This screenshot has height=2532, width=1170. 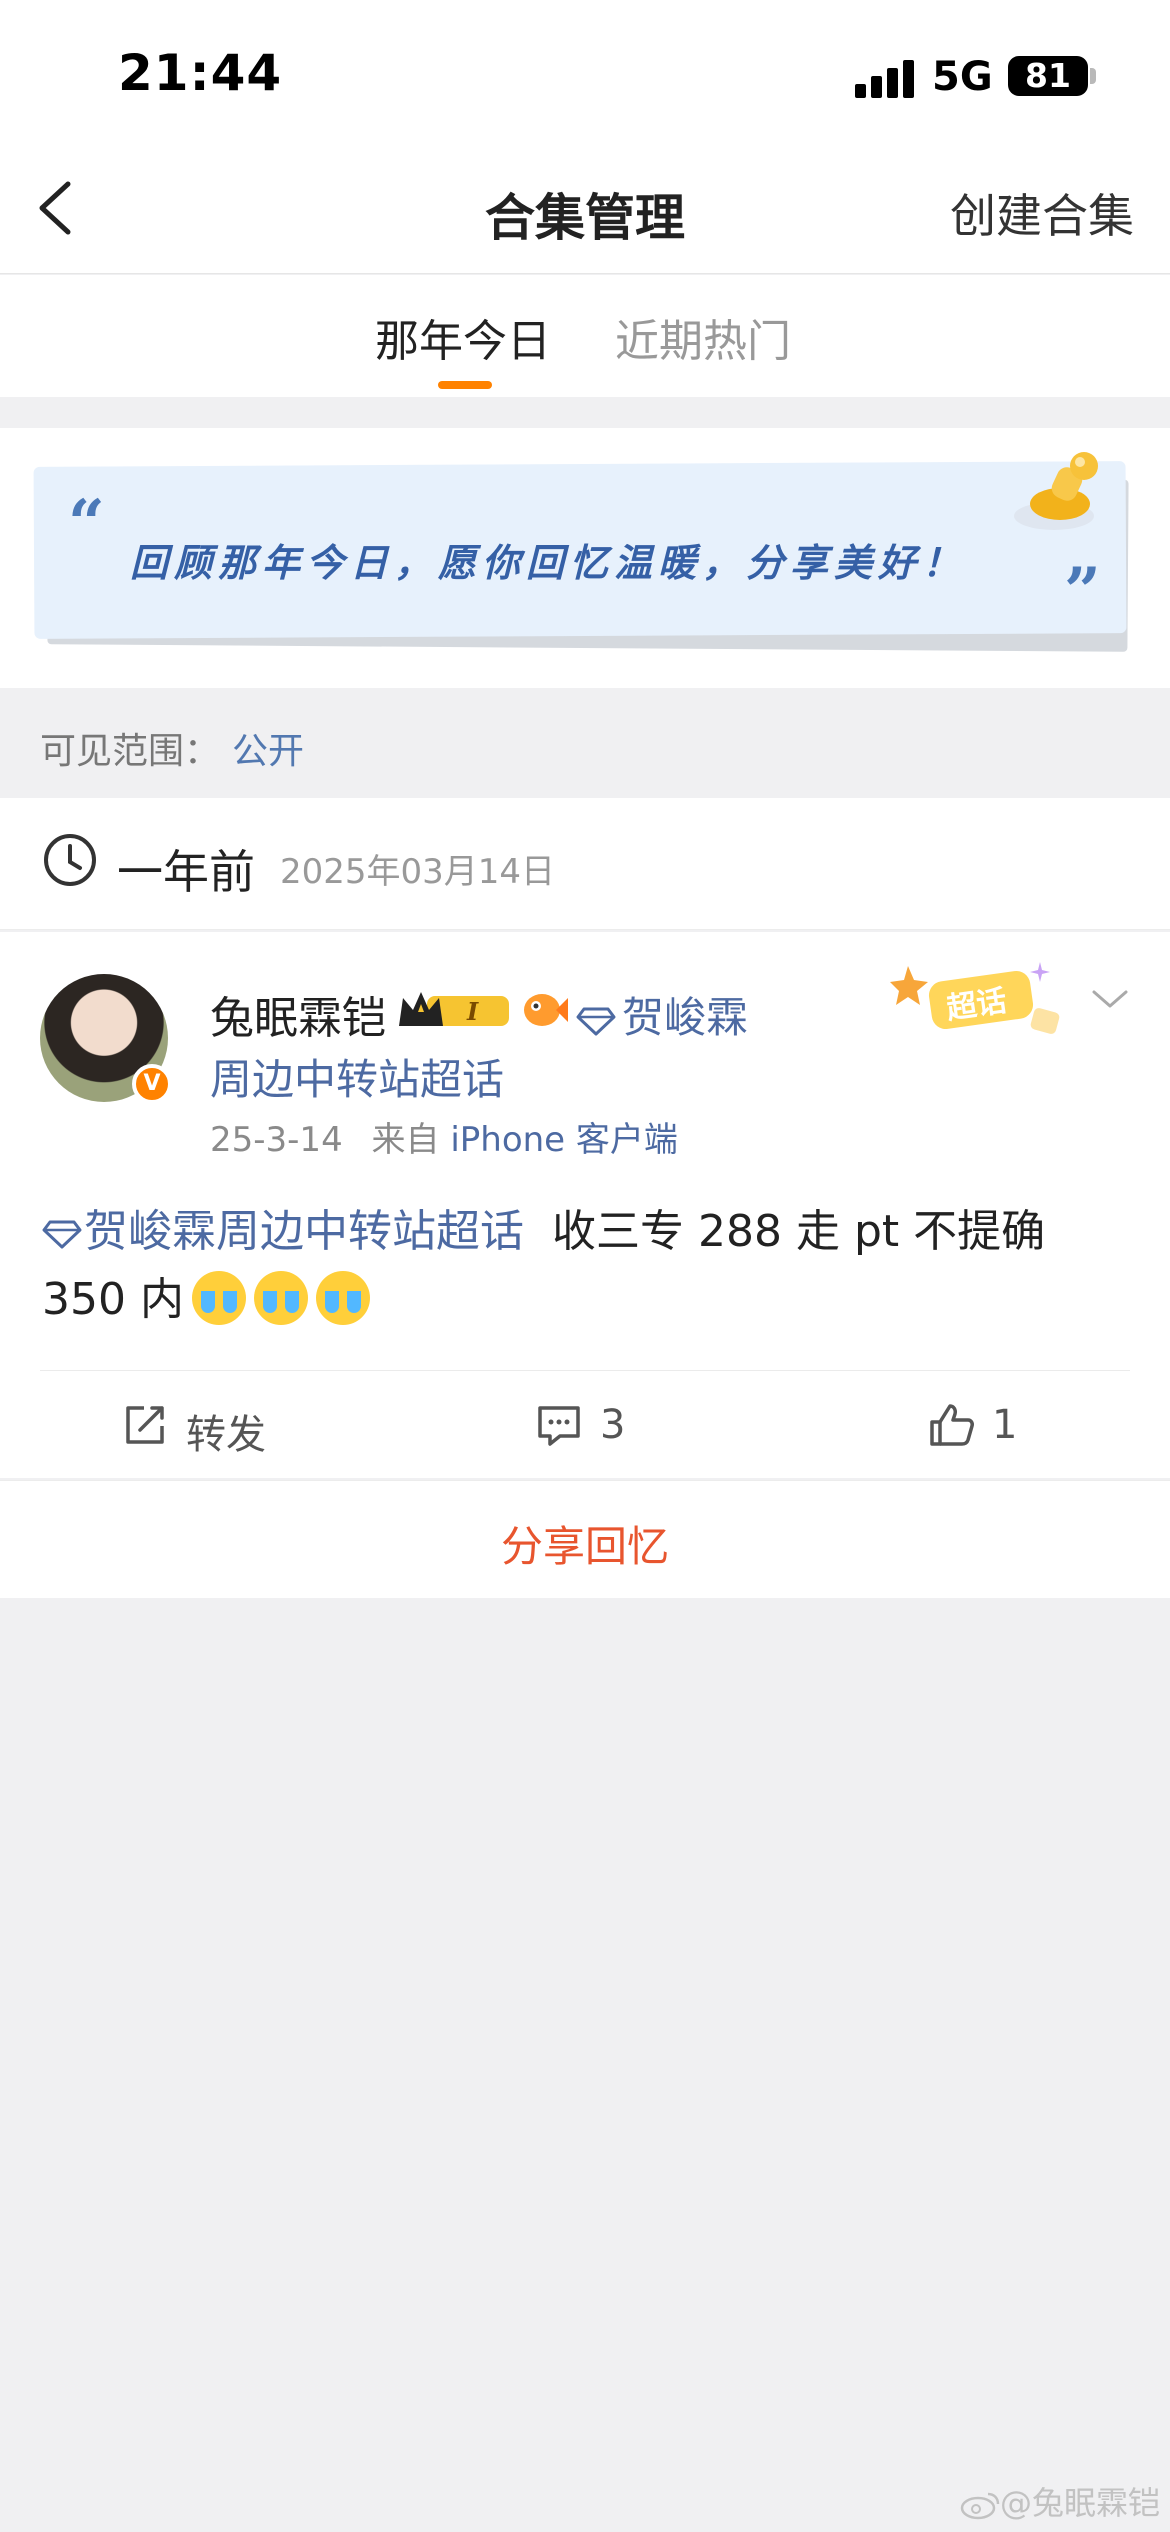 What do you see at coordinates (962, 77) in the screenshot?
I see `network-type: 5G` at bounding box center [962, 77].